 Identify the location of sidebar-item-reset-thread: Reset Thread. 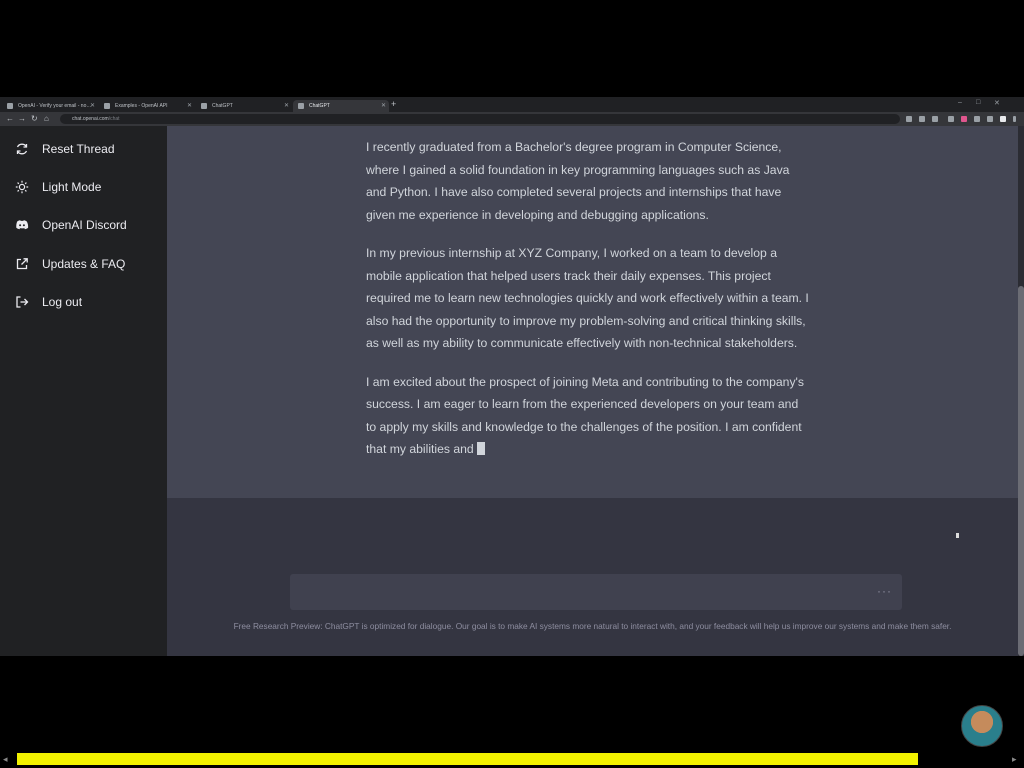
(65, 149).